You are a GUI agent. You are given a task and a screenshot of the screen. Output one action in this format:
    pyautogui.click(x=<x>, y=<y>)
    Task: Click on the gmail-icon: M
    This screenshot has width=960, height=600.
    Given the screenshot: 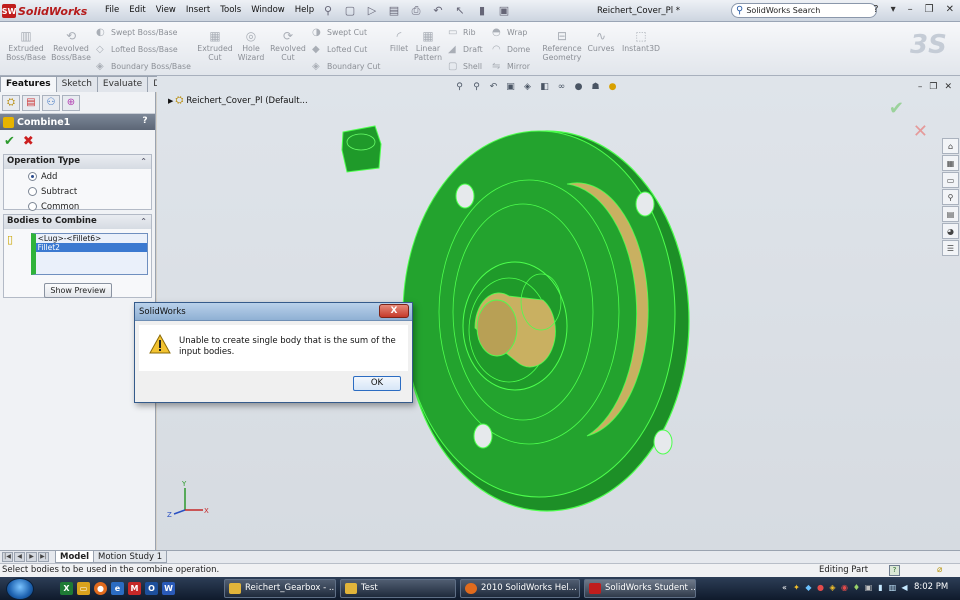 What is the action you would take?
    pyautogui.click(x=134, y=588)
    